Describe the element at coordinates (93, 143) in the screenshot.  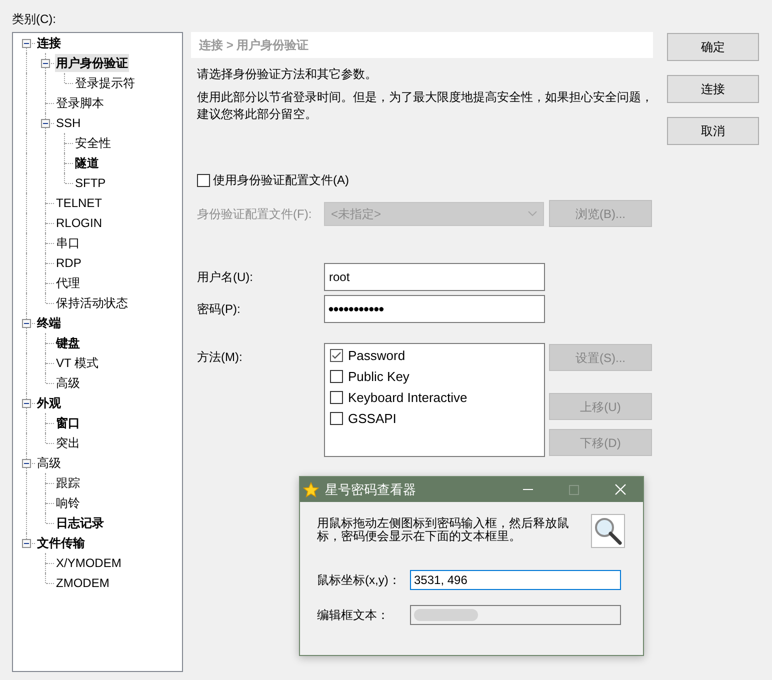
I see `tree-item: 安全性` at that location.